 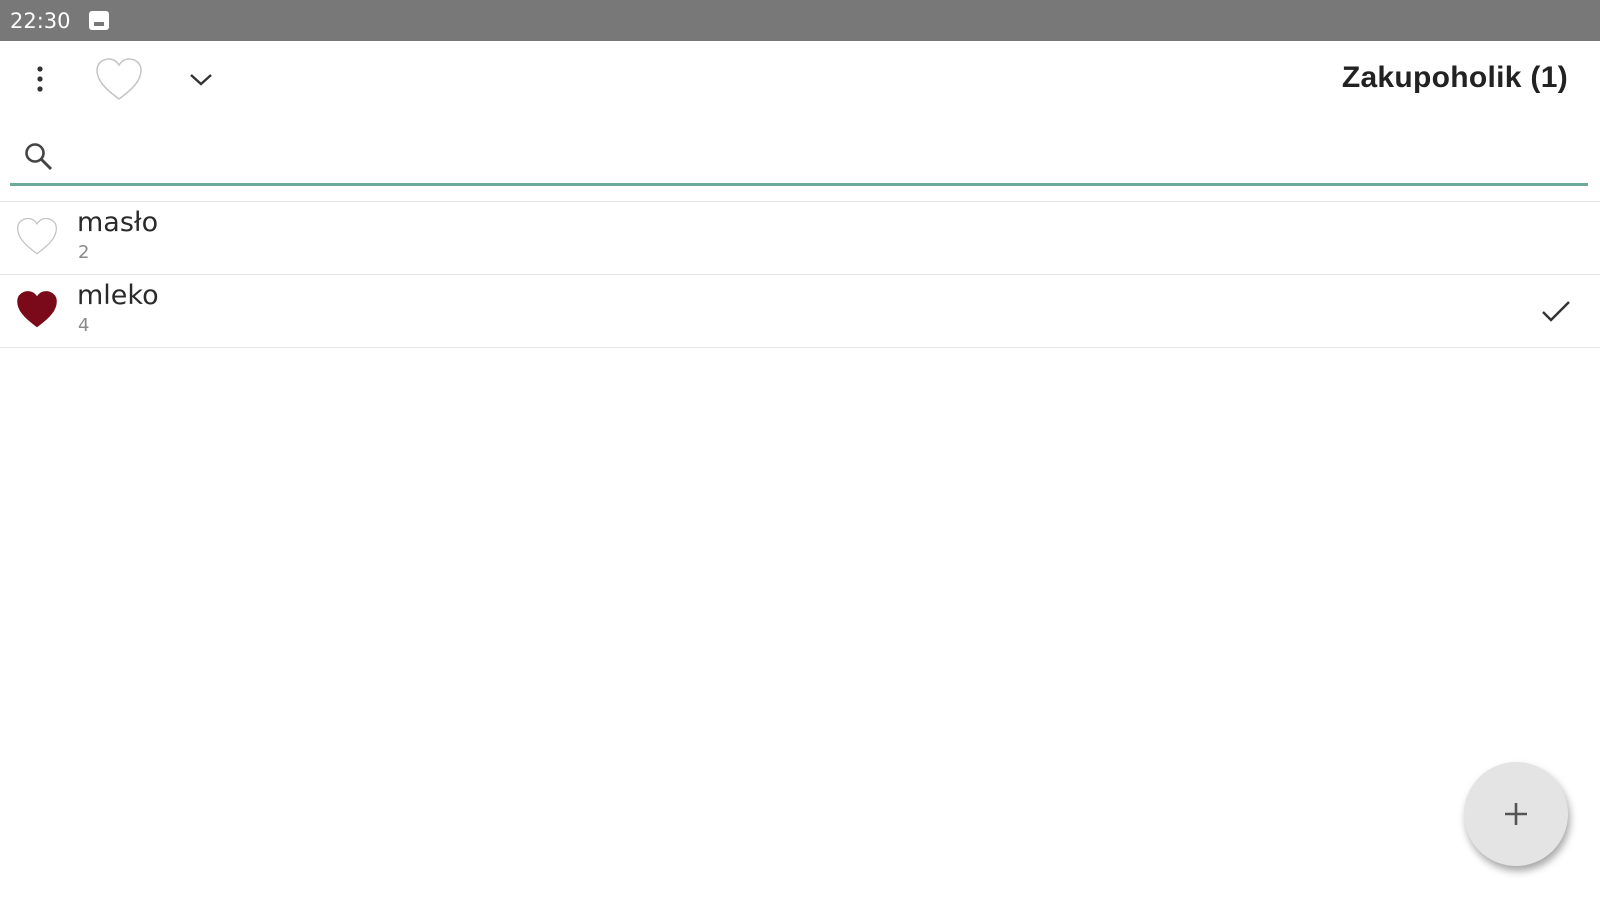 I want to click on list-item: mleko 4, so click(x=800, y=311).